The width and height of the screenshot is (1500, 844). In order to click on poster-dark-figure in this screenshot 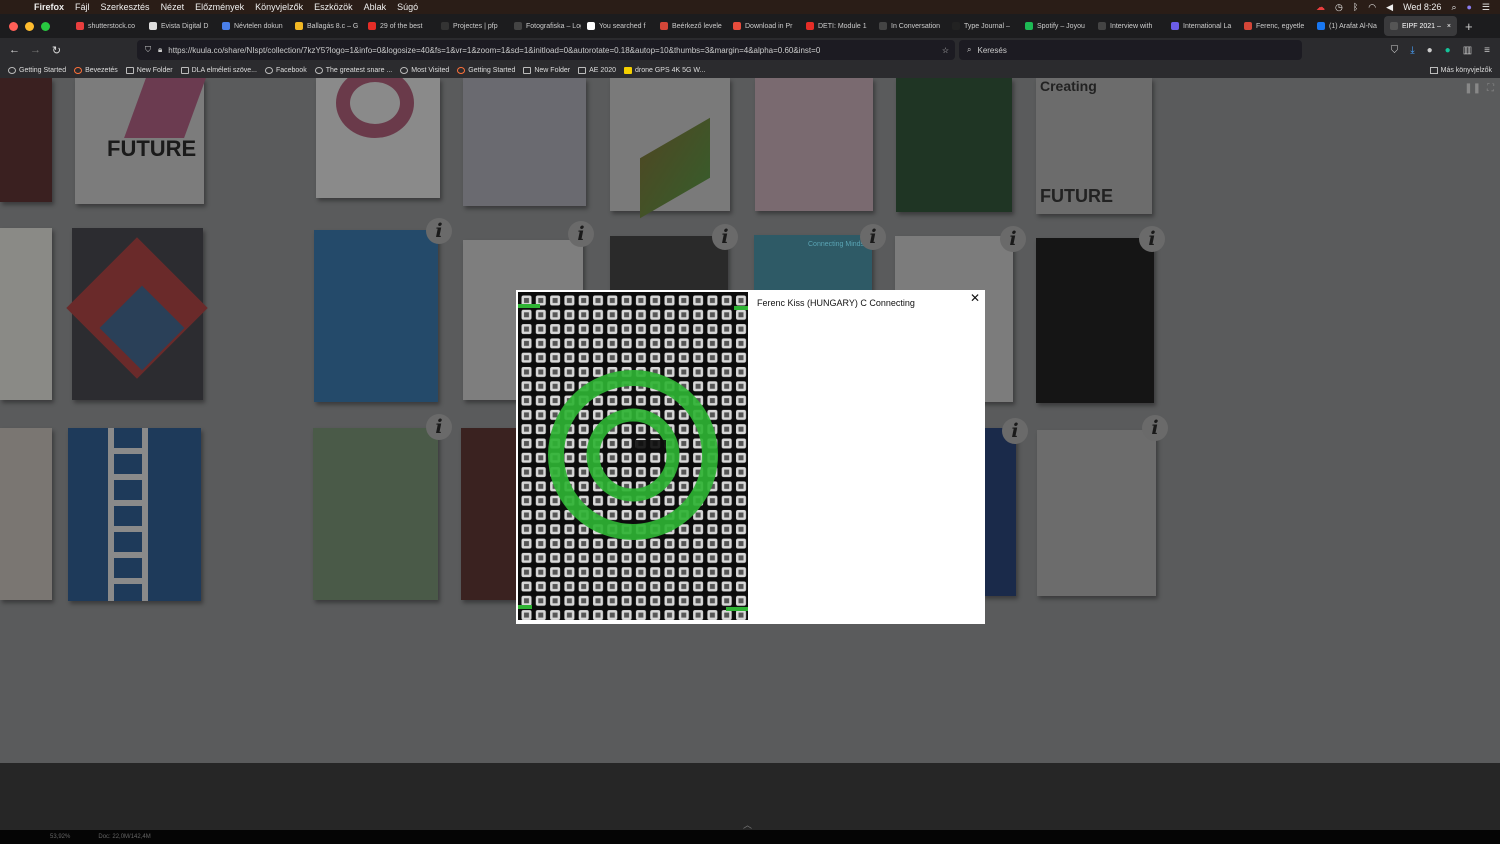, I will do `click(1095, 320)`.